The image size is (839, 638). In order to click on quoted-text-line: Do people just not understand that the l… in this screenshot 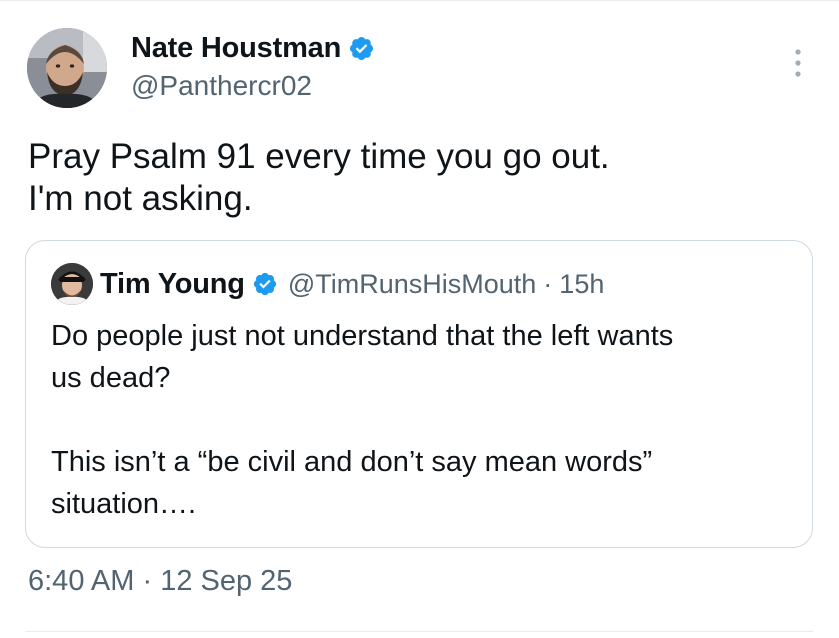, I will do `click(362, 336)`.